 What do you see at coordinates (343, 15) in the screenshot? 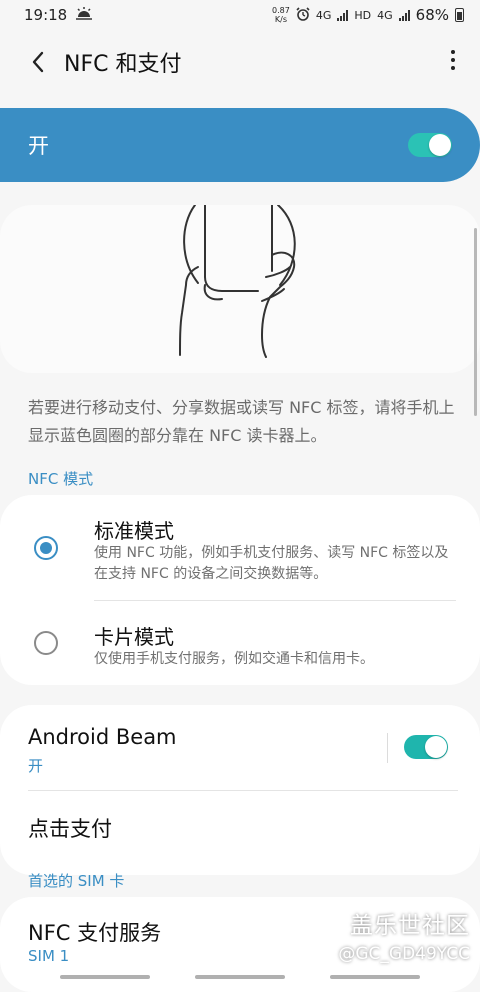
I see `signal-icon` at bounding box center [343, 15].